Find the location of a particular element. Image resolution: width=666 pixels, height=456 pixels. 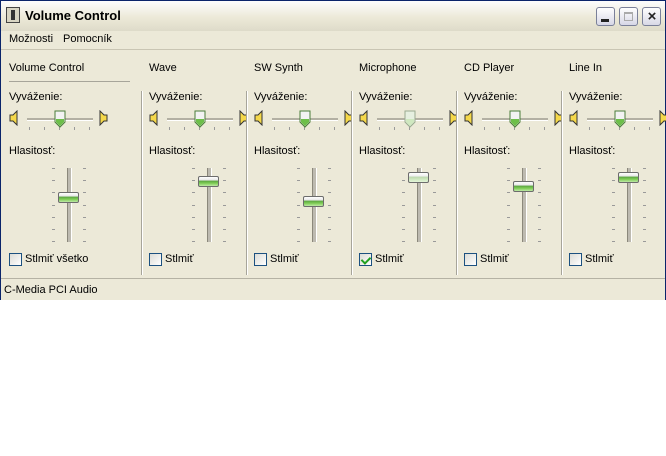

channel-title: Line In is located at coordinates (586, 68).